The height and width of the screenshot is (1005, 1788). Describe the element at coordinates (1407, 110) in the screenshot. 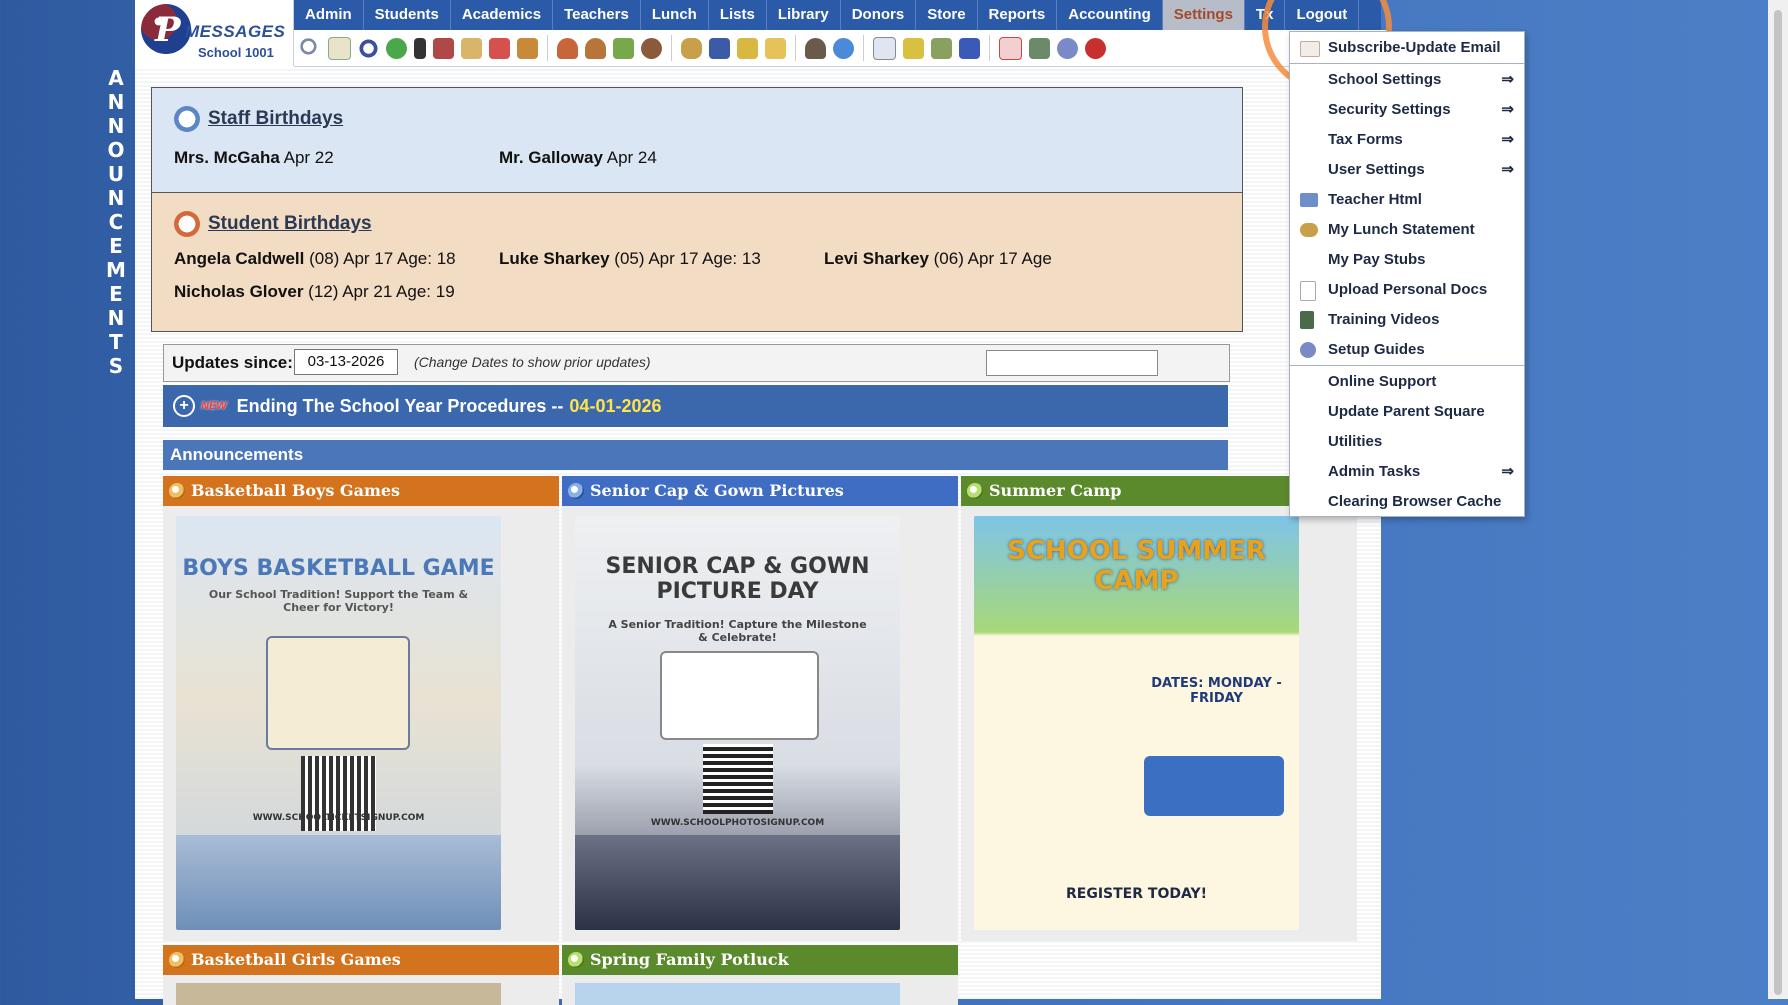

I see `menu-item-security-settings: Security Settings ⇒` at that location.